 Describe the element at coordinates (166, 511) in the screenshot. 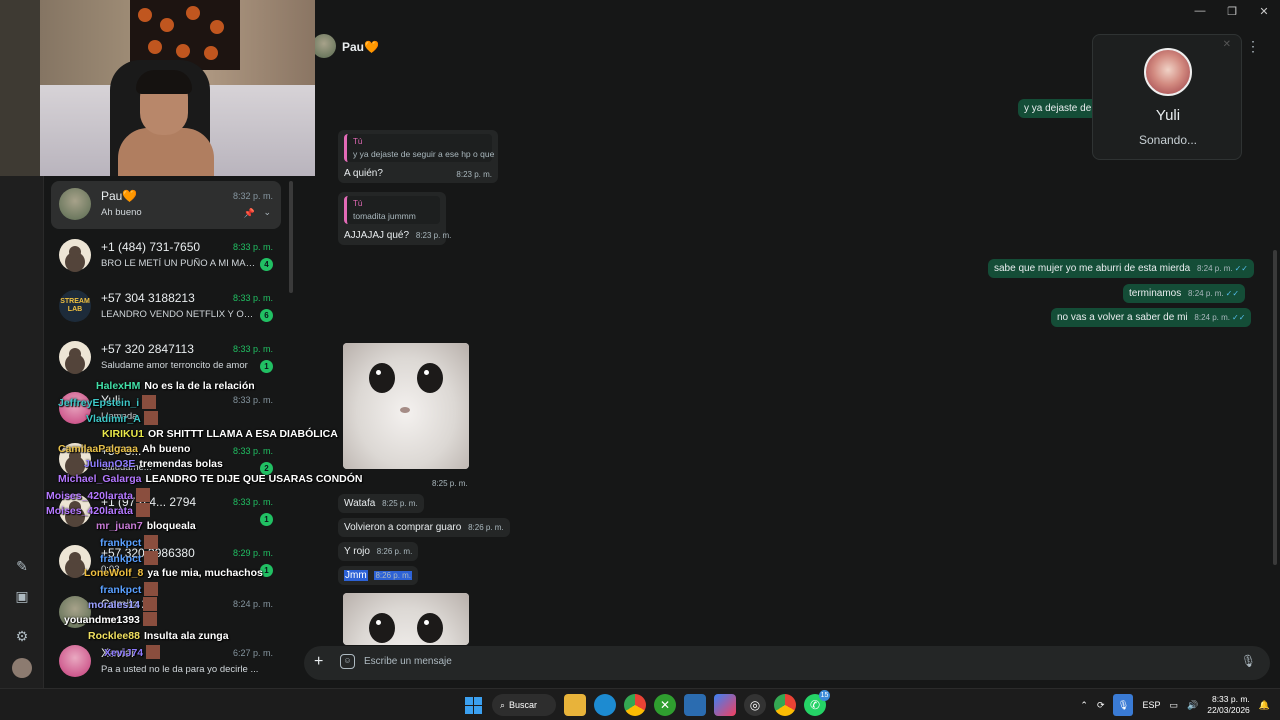

I see `chat-item: +1 (973) 4... 2794 8:33 p. m. 1` at that location.